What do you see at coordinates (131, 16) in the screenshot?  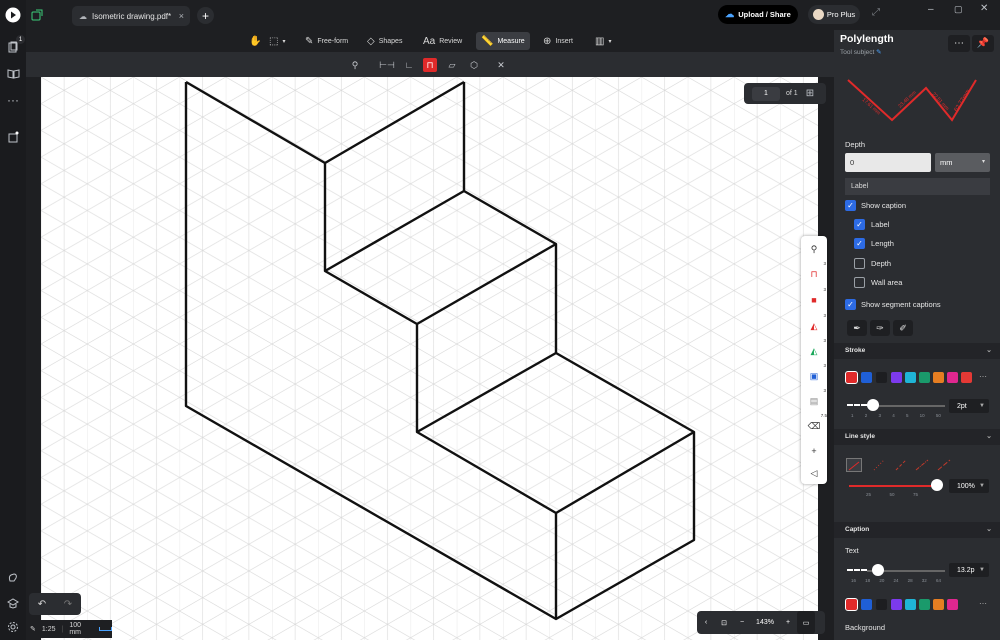 I see `document-tab: ☁ Isometric drawing.pdf* ×` at bounding box center [131, 16].